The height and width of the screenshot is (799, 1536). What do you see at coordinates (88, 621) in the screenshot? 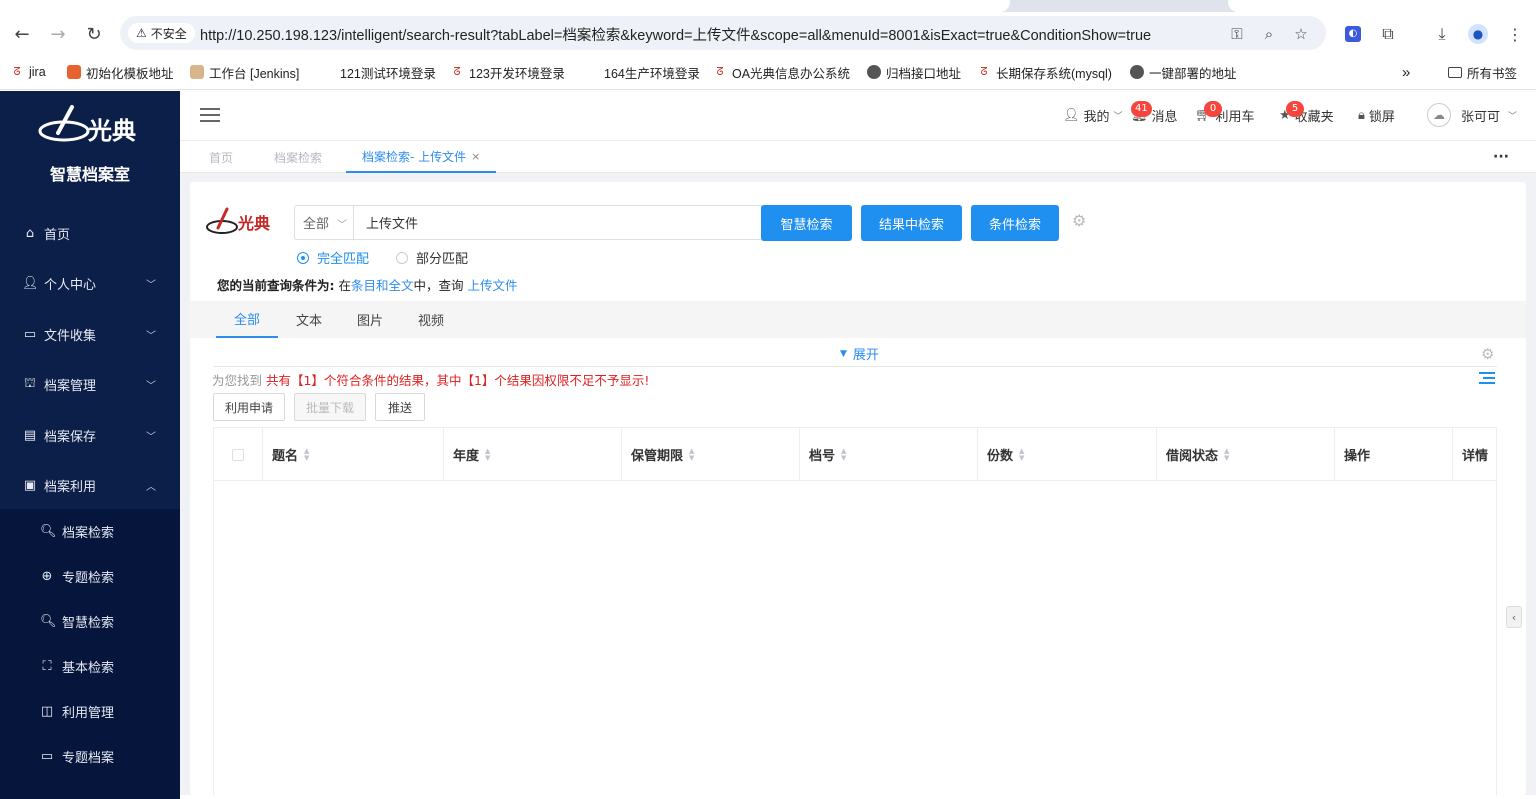
I see `sidebar-subitem-smart-search: 🔍︎ 智慧检索` at bounding box center [88, 621].